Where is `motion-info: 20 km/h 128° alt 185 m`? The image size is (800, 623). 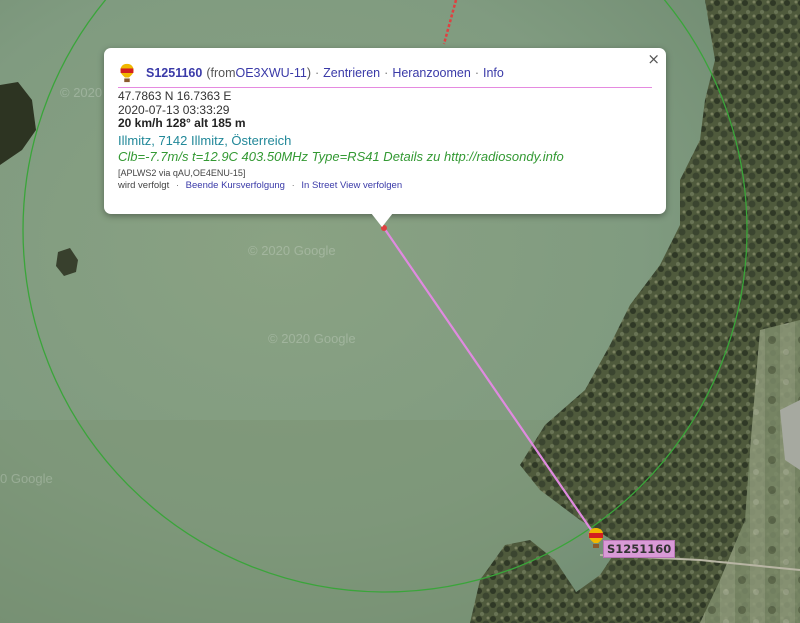
motion-info: 20 km/h 128° alt 185 m is located at coordinates (182, 123).